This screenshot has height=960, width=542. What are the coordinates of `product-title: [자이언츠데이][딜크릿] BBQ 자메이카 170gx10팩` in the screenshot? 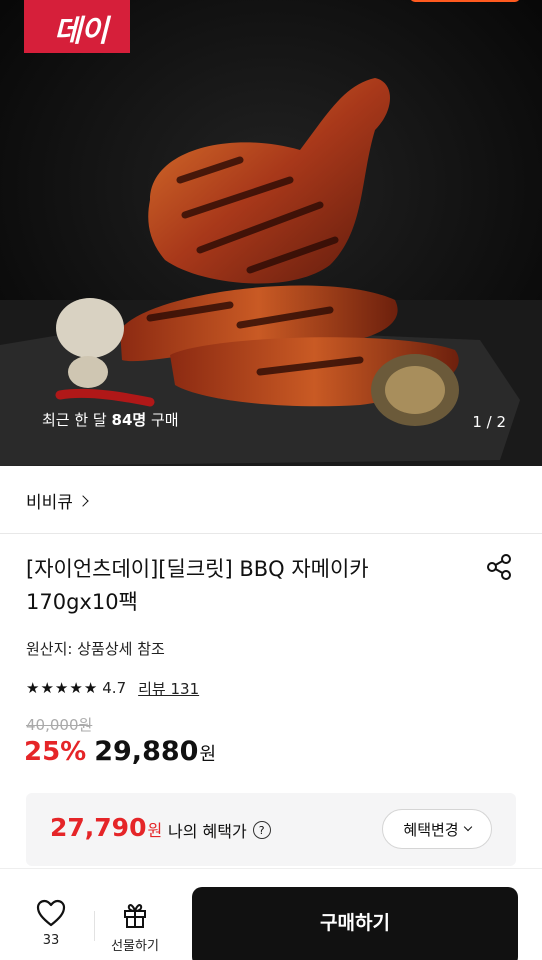 It's located at (197, 585).